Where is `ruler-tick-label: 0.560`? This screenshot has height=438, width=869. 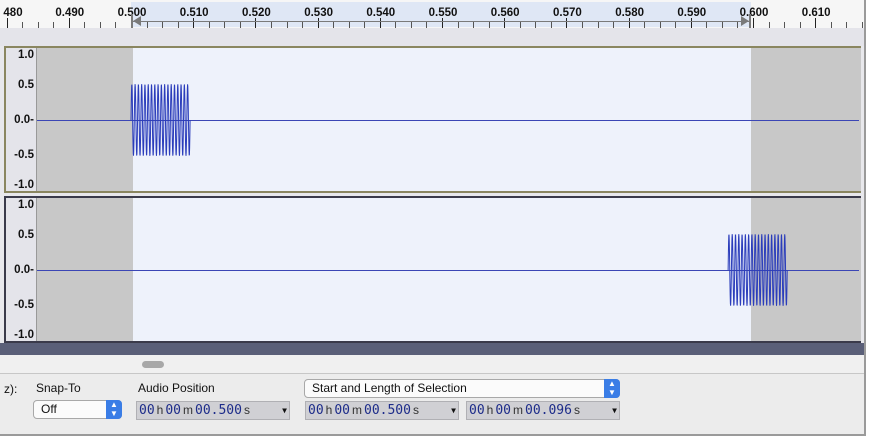 ruler-tick-label: 0.560 is located at coordinates (505, 13).